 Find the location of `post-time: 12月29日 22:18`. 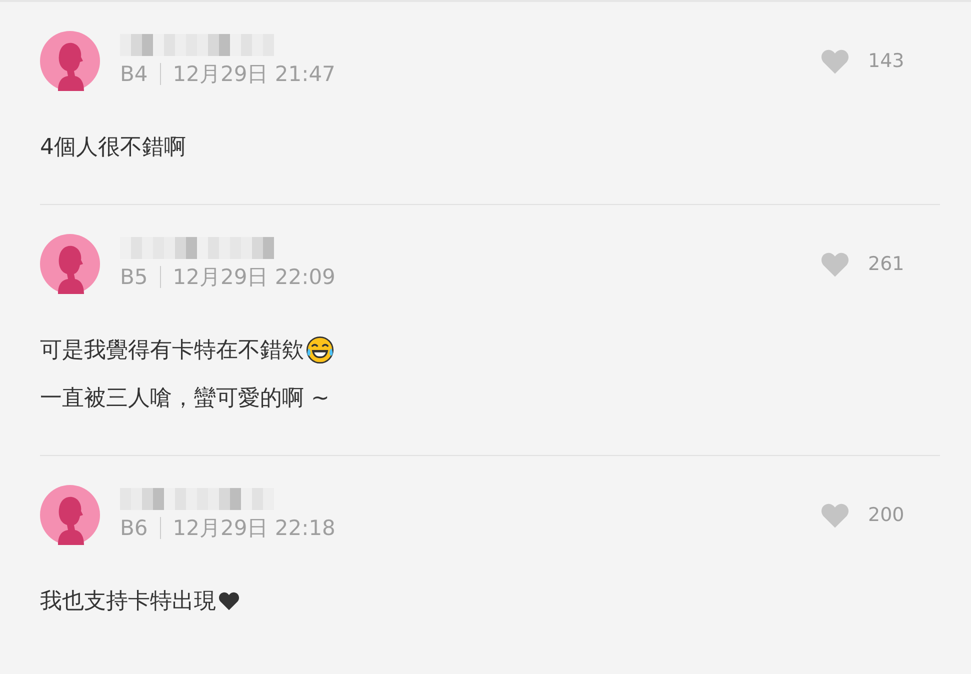

post-time: 12月29日 22:18 is located at coordinates (254, 528).